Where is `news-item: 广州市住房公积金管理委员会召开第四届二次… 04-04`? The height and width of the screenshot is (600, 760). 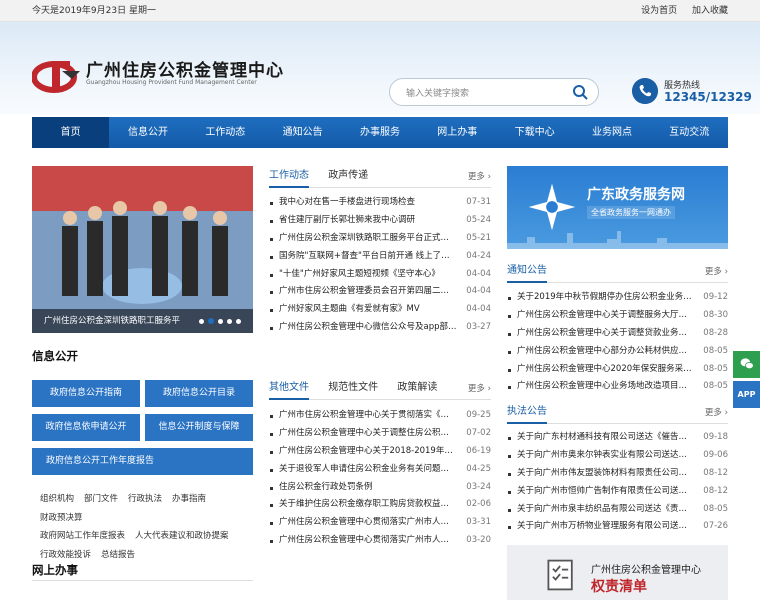 news-item: 广州市住房公积金管理委员会召开第四届二次… 04-04 is located at coordinates (380, 292).